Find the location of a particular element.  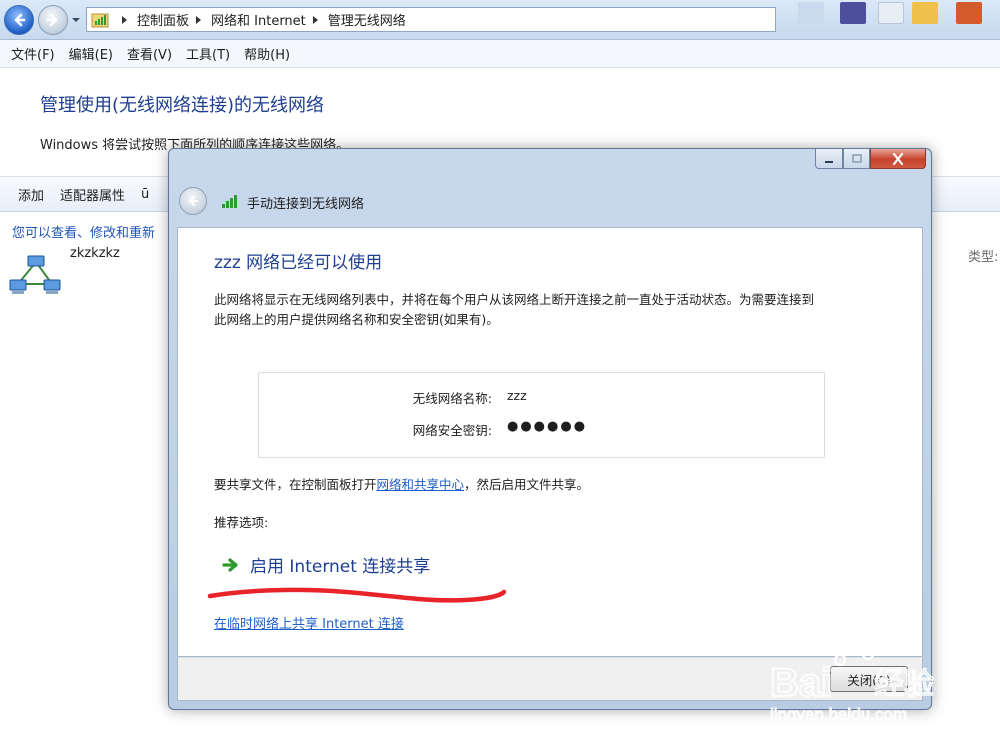

minimize-icon is located at coordinates (829, 161).